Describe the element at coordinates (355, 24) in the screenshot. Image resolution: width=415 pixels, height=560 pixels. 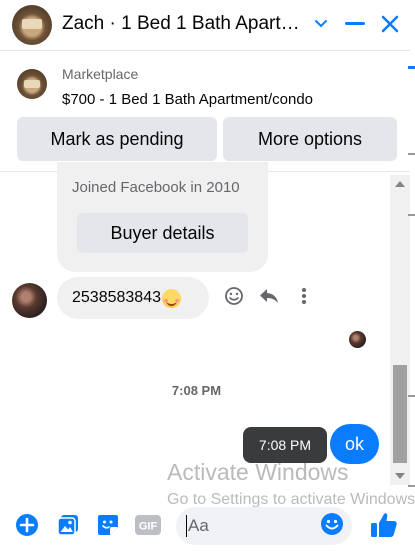
I see `minimize-icon` at that location.